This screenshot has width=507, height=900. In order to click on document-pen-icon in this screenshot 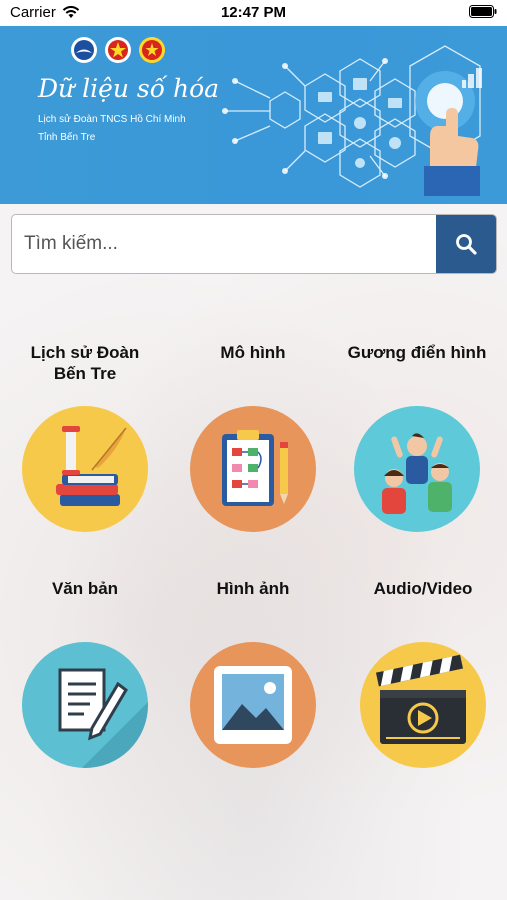, I will do `click(85, 705)`.